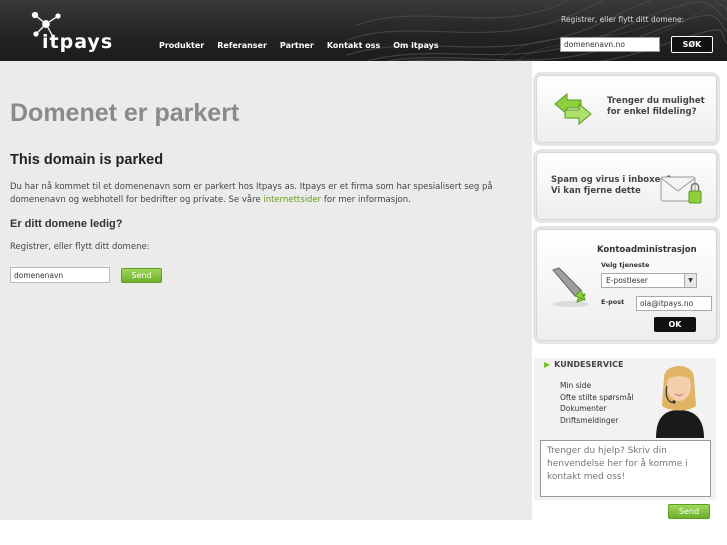  What do you see at coordinates (597, 409) in the screenshot?
I see `cs-link-documents: Dokumenter` at bounding box center [597, 409].